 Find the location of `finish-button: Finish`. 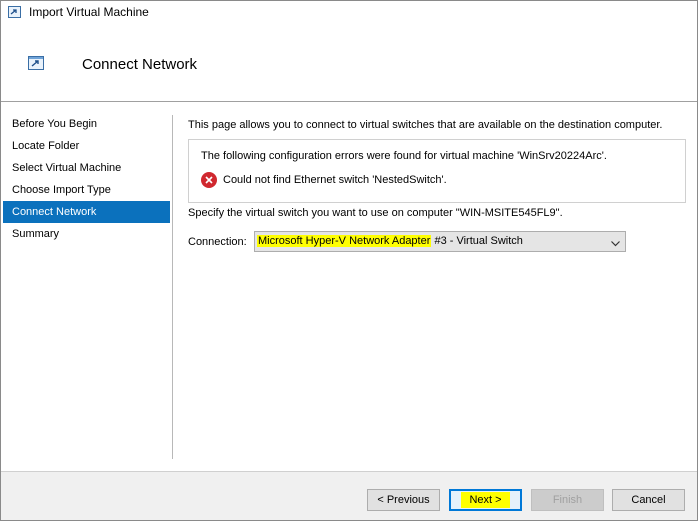

finish-button: Finish is located at coordinates (567, 500).